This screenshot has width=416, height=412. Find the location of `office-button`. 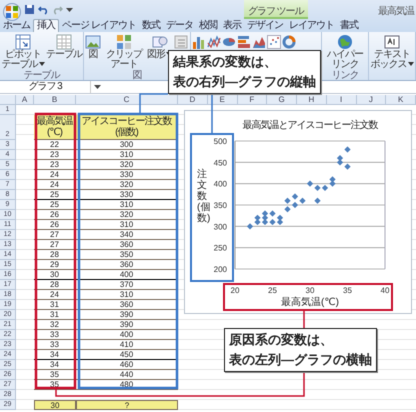

office-button is located at coordinates (12, 11).